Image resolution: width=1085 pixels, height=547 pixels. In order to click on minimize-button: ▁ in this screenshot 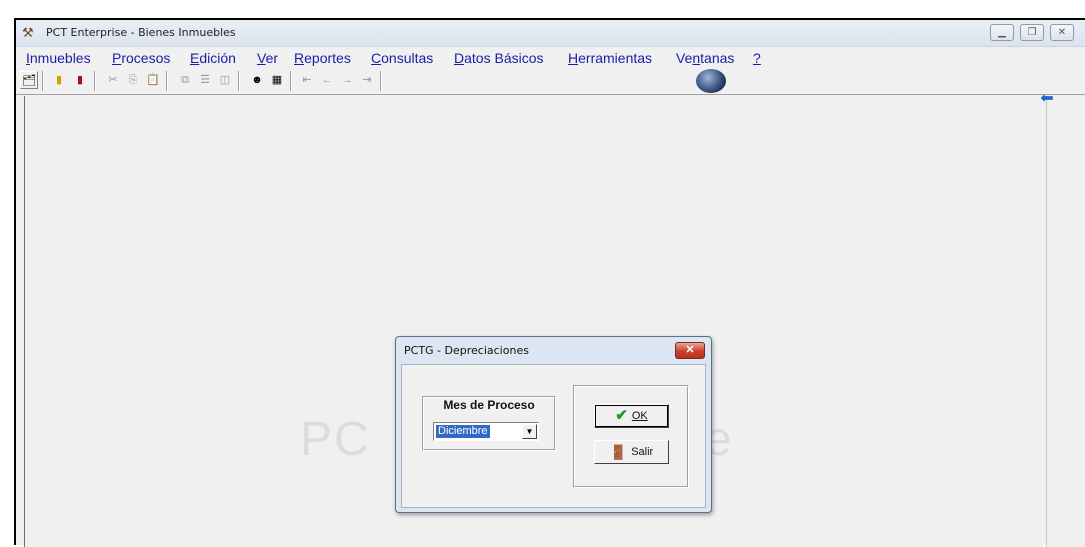, I will do `click(1002, 32)`.